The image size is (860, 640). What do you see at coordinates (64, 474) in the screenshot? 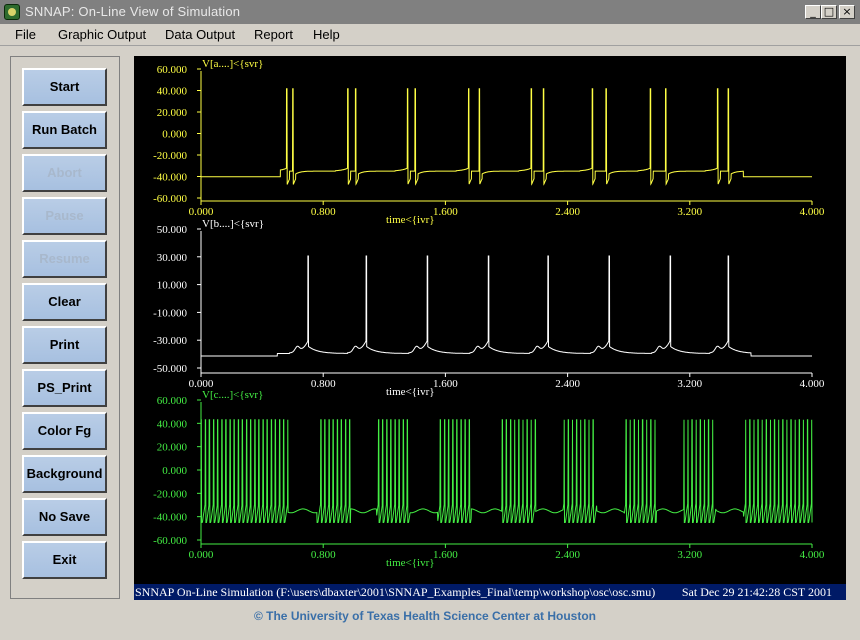
I see `background-button: Background` at bounding box center [64, 474].